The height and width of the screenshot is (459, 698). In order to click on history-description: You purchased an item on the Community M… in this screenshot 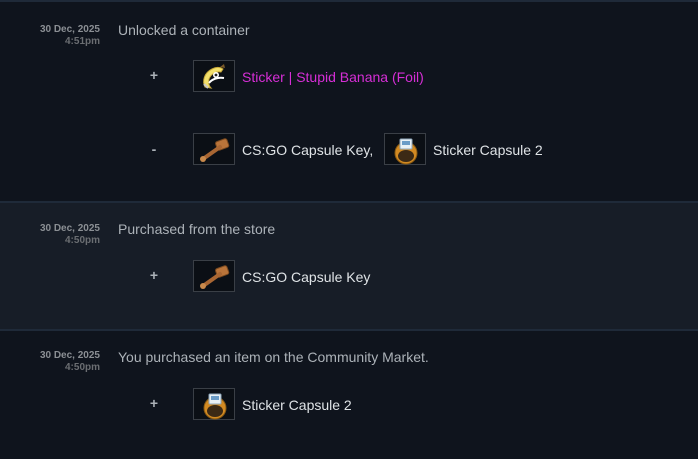, I will do `click(273, 357)`.